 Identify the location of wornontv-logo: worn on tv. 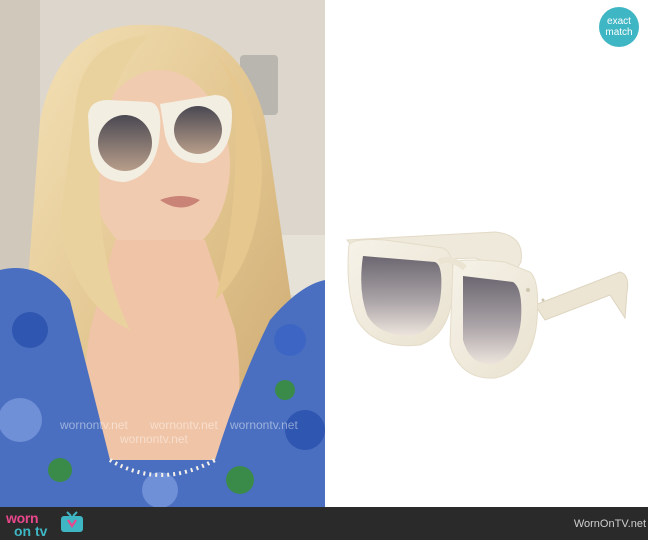
(46, 523).